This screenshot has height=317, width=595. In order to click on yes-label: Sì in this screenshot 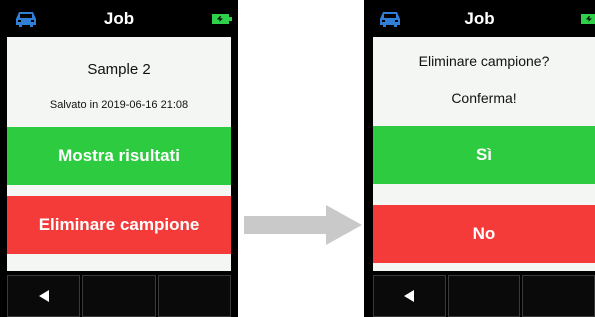, I will do `click(484, 154)`.